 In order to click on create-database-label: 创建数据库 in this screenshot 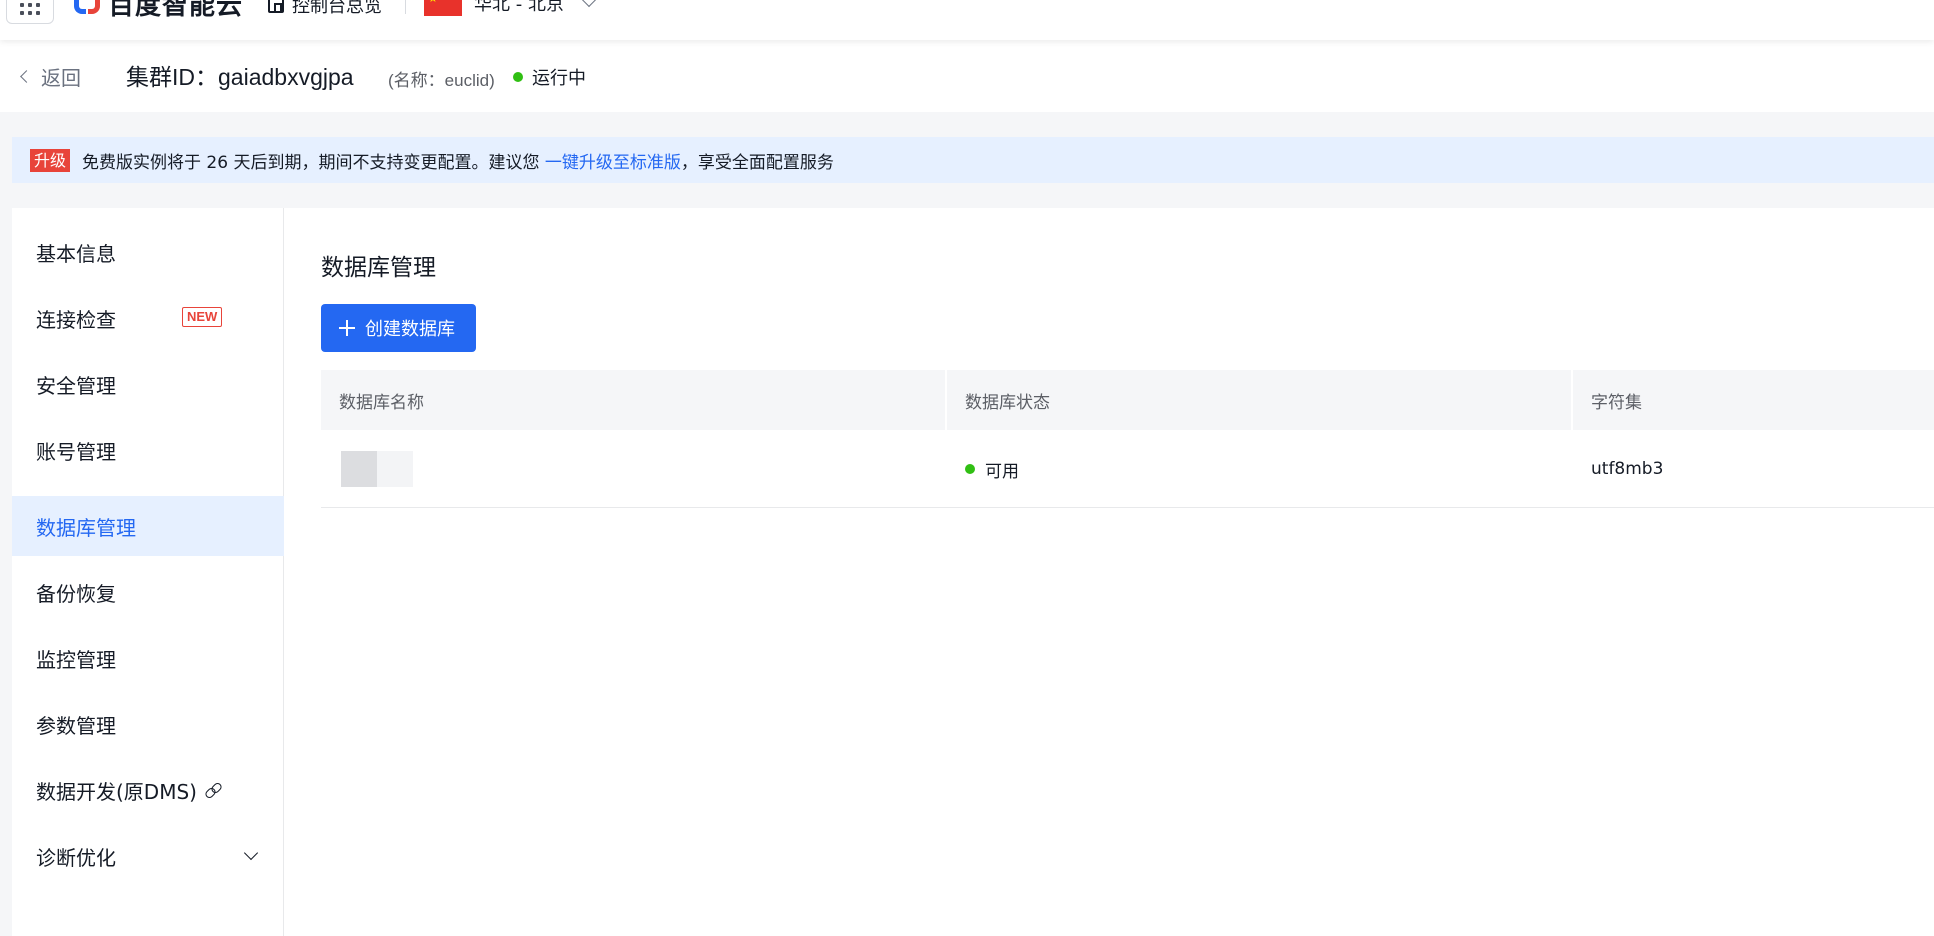, I will do `click(410, 329)`.